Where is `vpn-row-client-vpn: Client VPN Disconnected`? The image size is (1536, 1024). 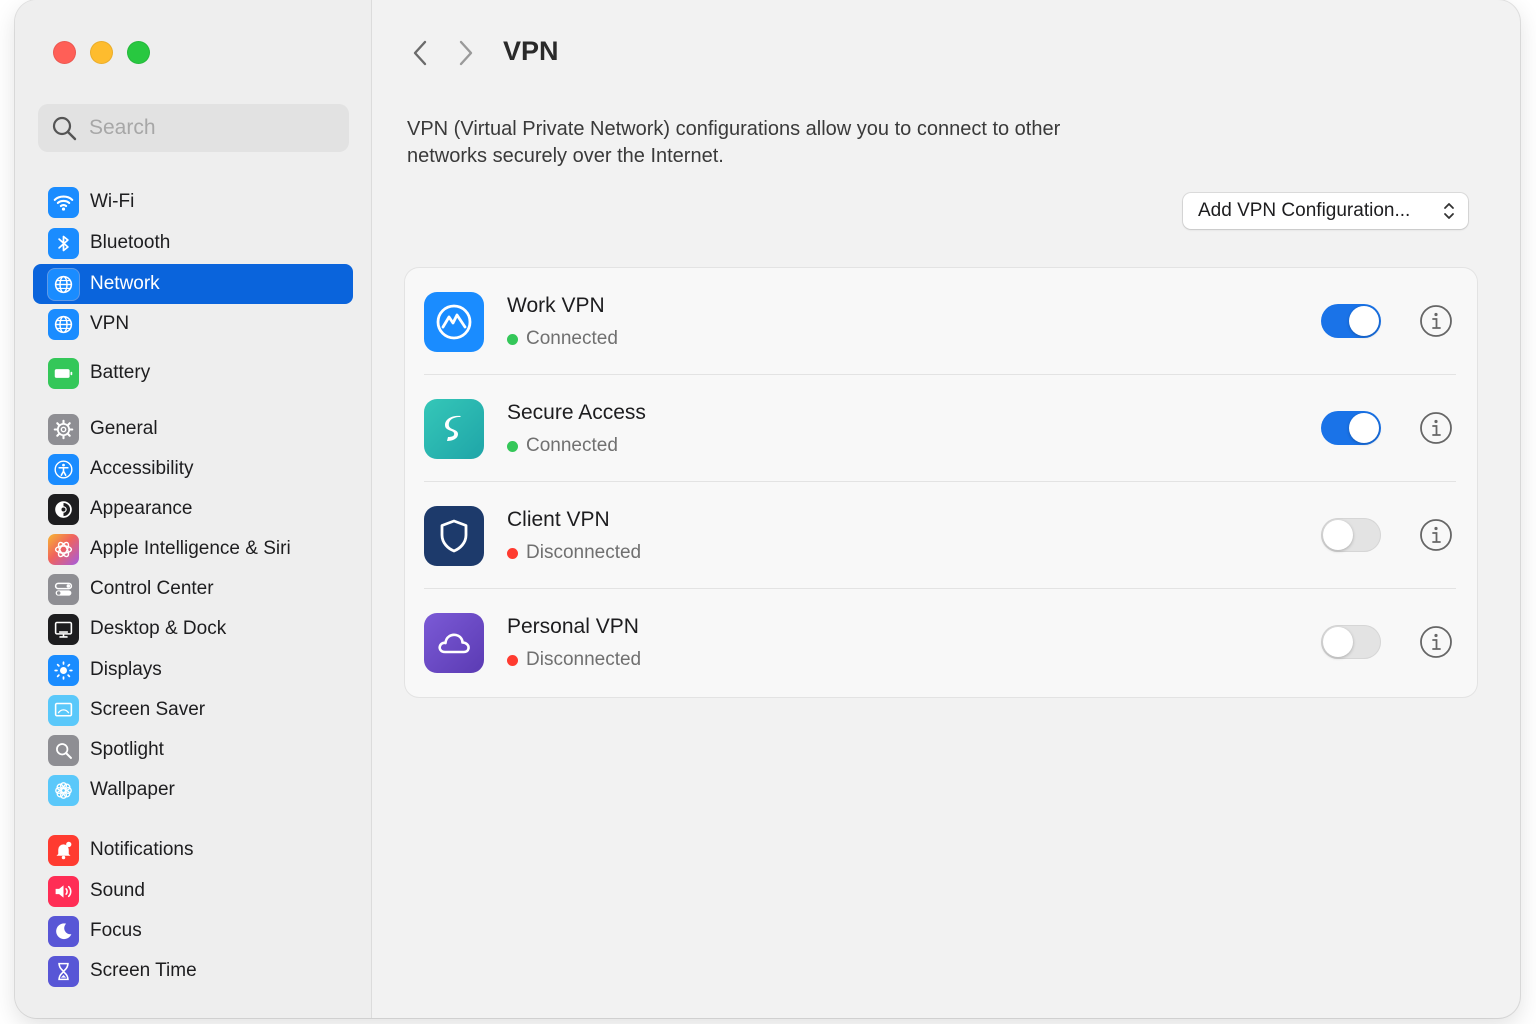
vpn-row-client-vpn: Client VPN Disconnected is located at coordinates (941, 535).